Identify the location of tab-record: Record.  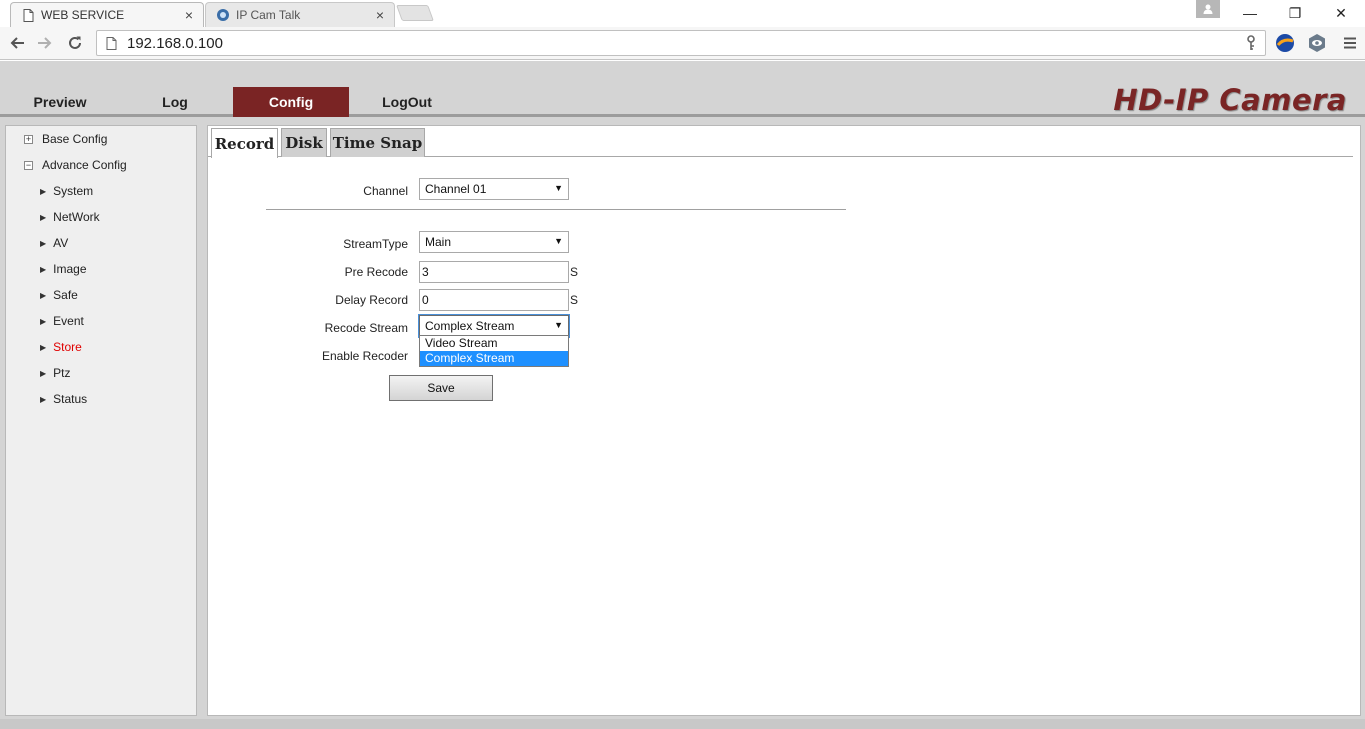
(244, 143).